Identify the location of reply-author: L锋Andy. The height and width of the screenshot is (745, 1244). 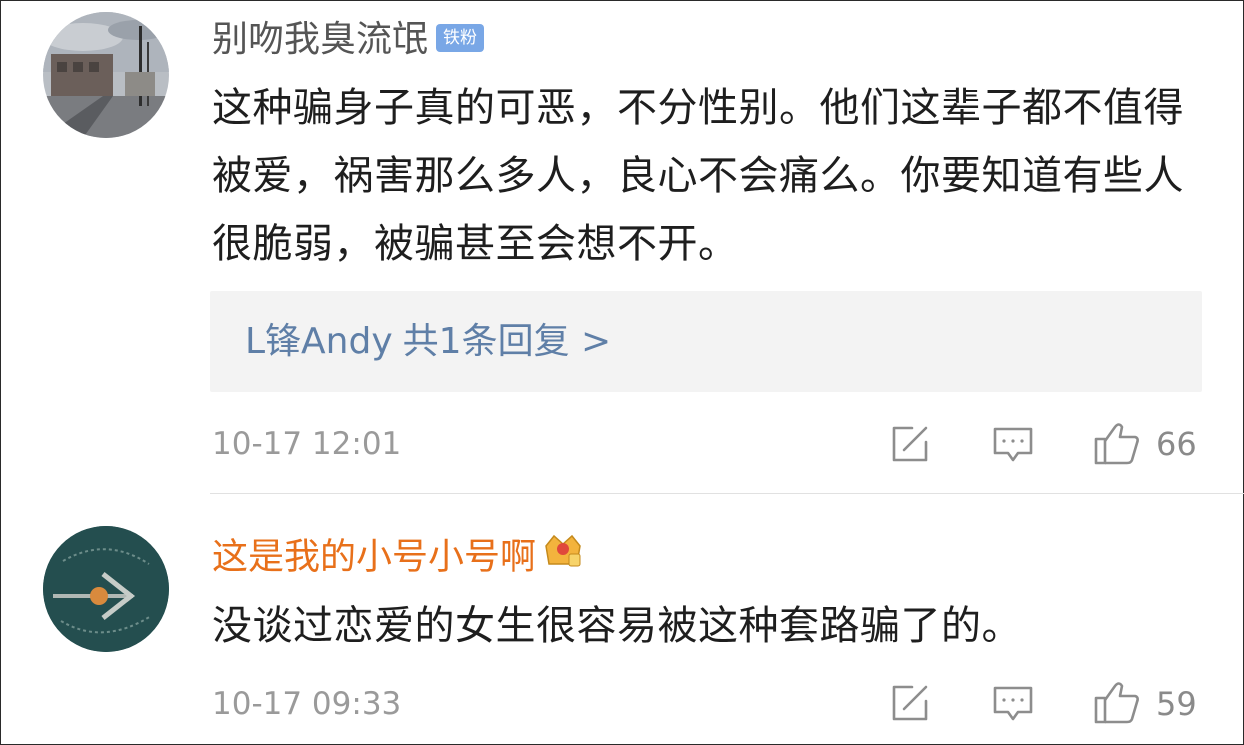
(319, 341).